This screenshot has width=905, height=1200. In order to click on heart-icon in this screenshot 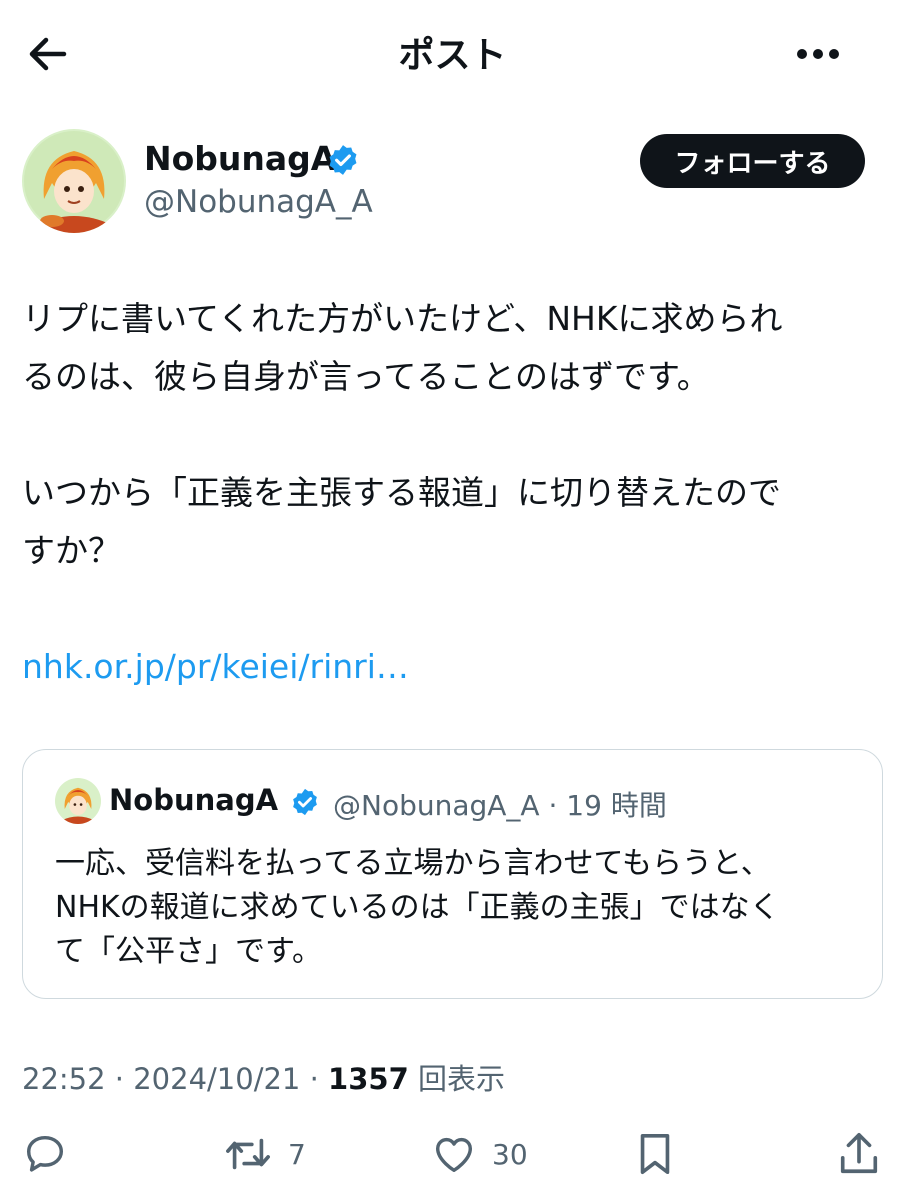, I will do `click(454, 1155)`.